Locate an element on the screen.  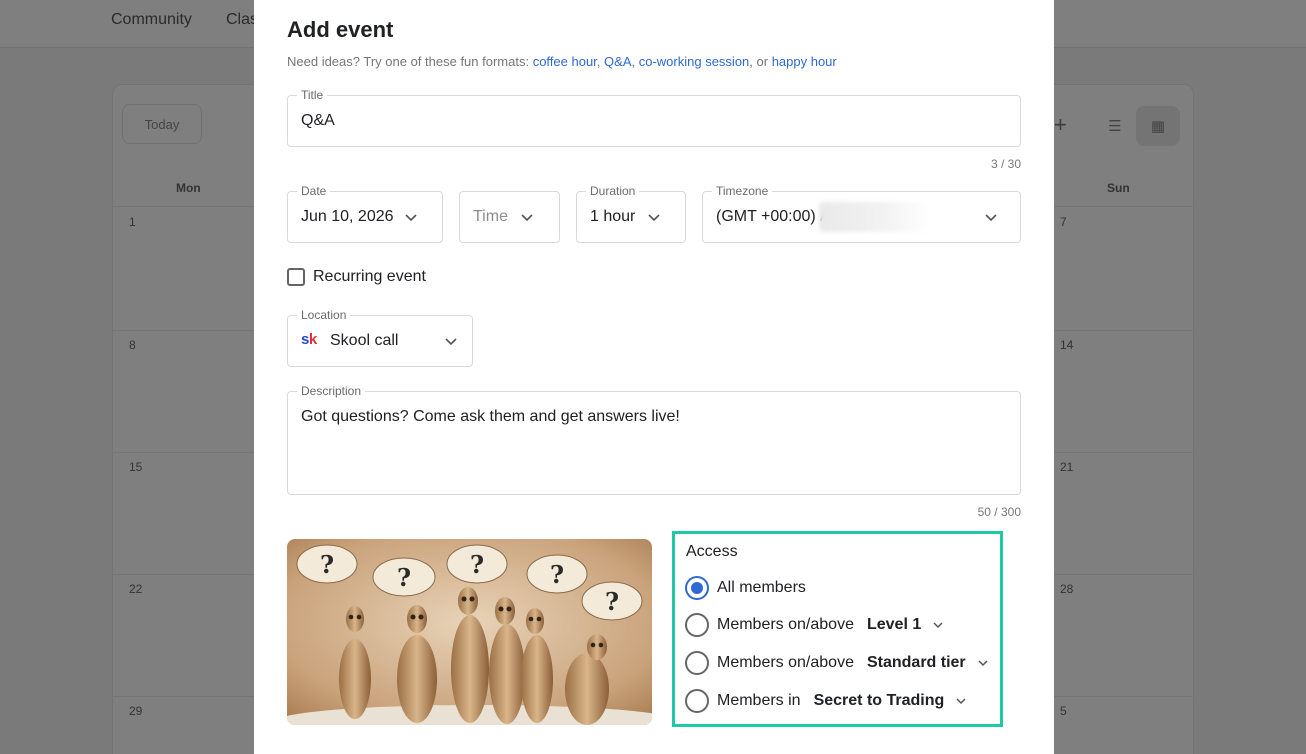
description-counter: 50 / 300 is located at coordinates (999, 512).